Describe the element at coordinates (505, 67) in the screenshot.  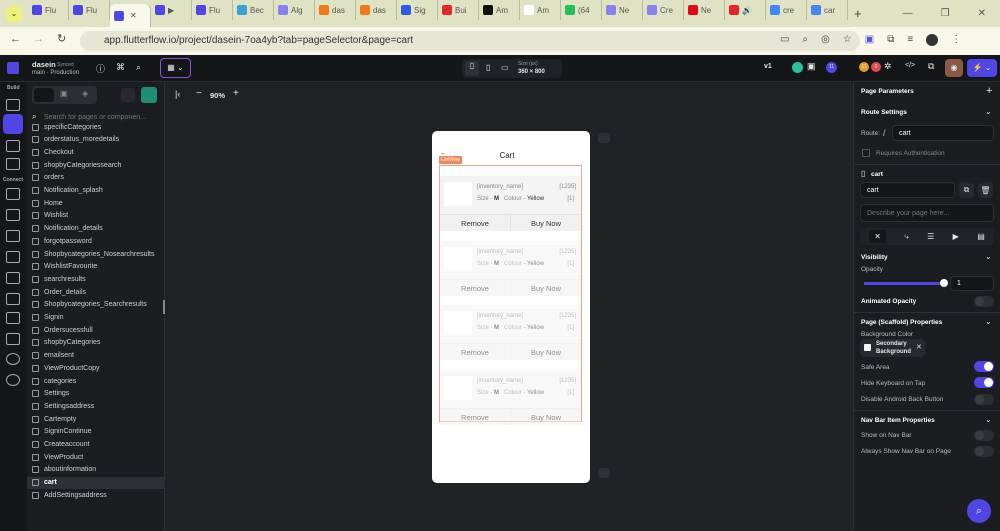
I see `desktop-icon: ▭` at that location.